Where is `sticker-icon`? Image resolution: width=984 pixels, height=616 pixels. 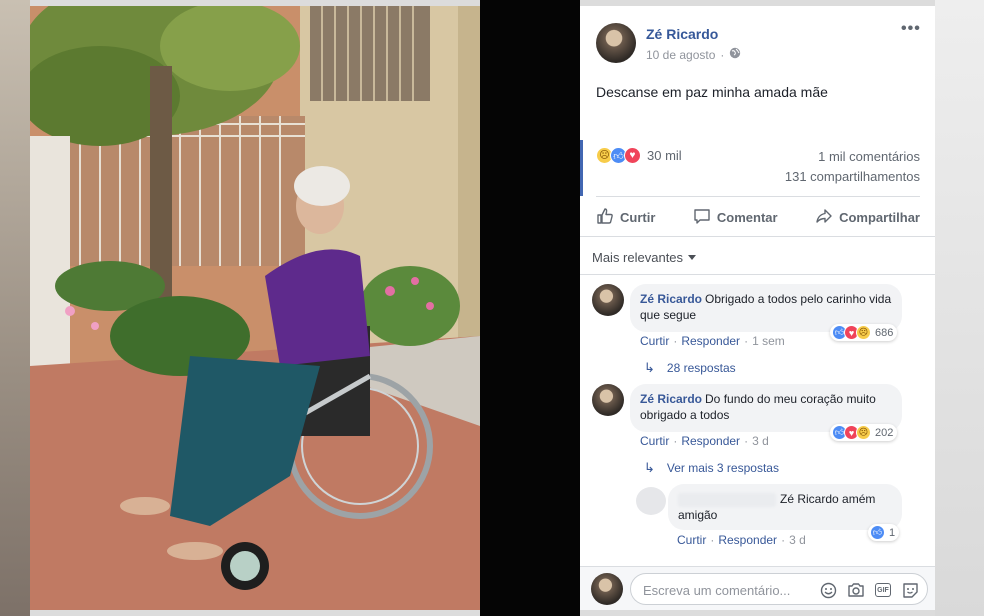
sticker-icon is located at coordinates (910, 590).